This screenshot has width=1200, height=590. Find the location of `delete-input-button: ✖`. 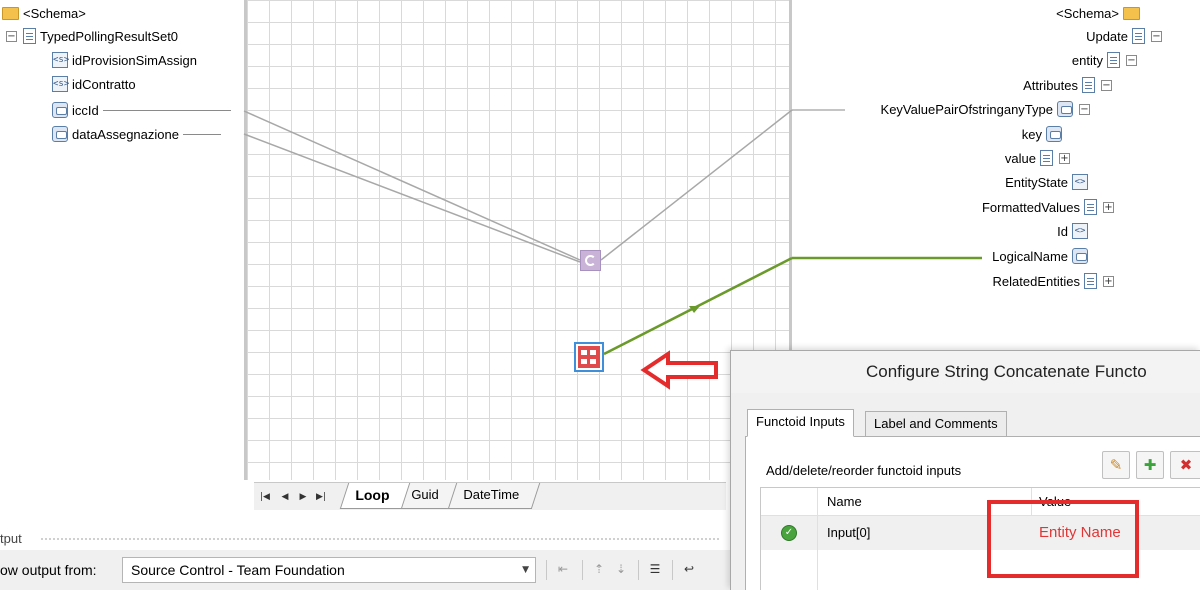

delete-input-button: ✖ is located at coordinates (1185, 465).